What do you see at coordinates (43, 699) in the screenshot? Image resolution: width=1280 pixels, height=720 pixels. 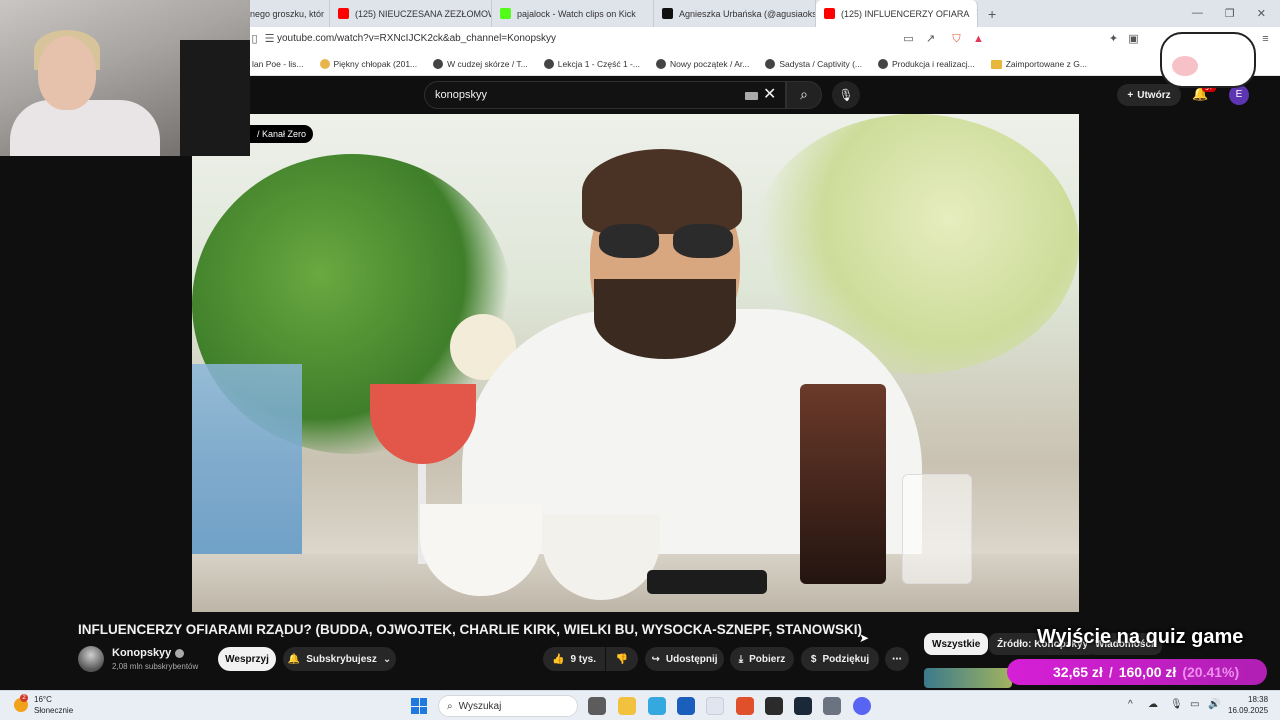 I see `temperature: 16°C` at bounding box center [43, 699].